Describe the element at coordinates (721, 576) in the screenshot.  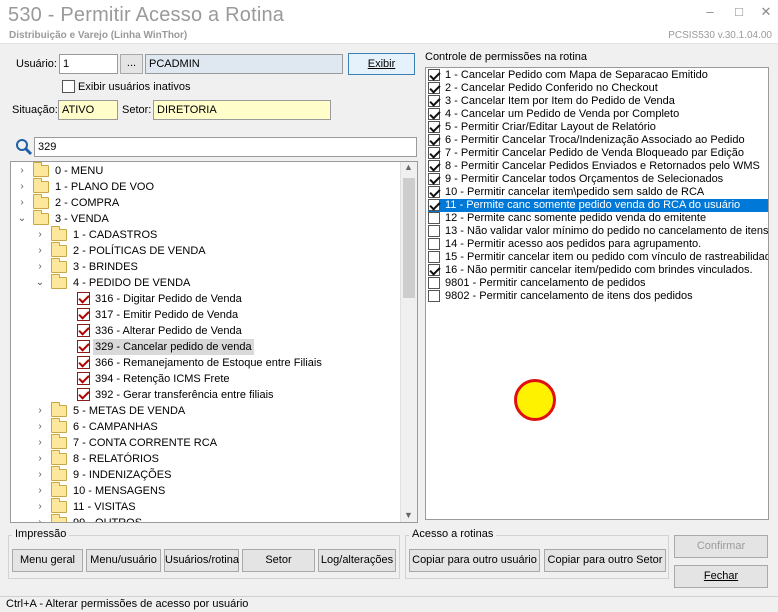
I see `close-button: Fechar` at that location.